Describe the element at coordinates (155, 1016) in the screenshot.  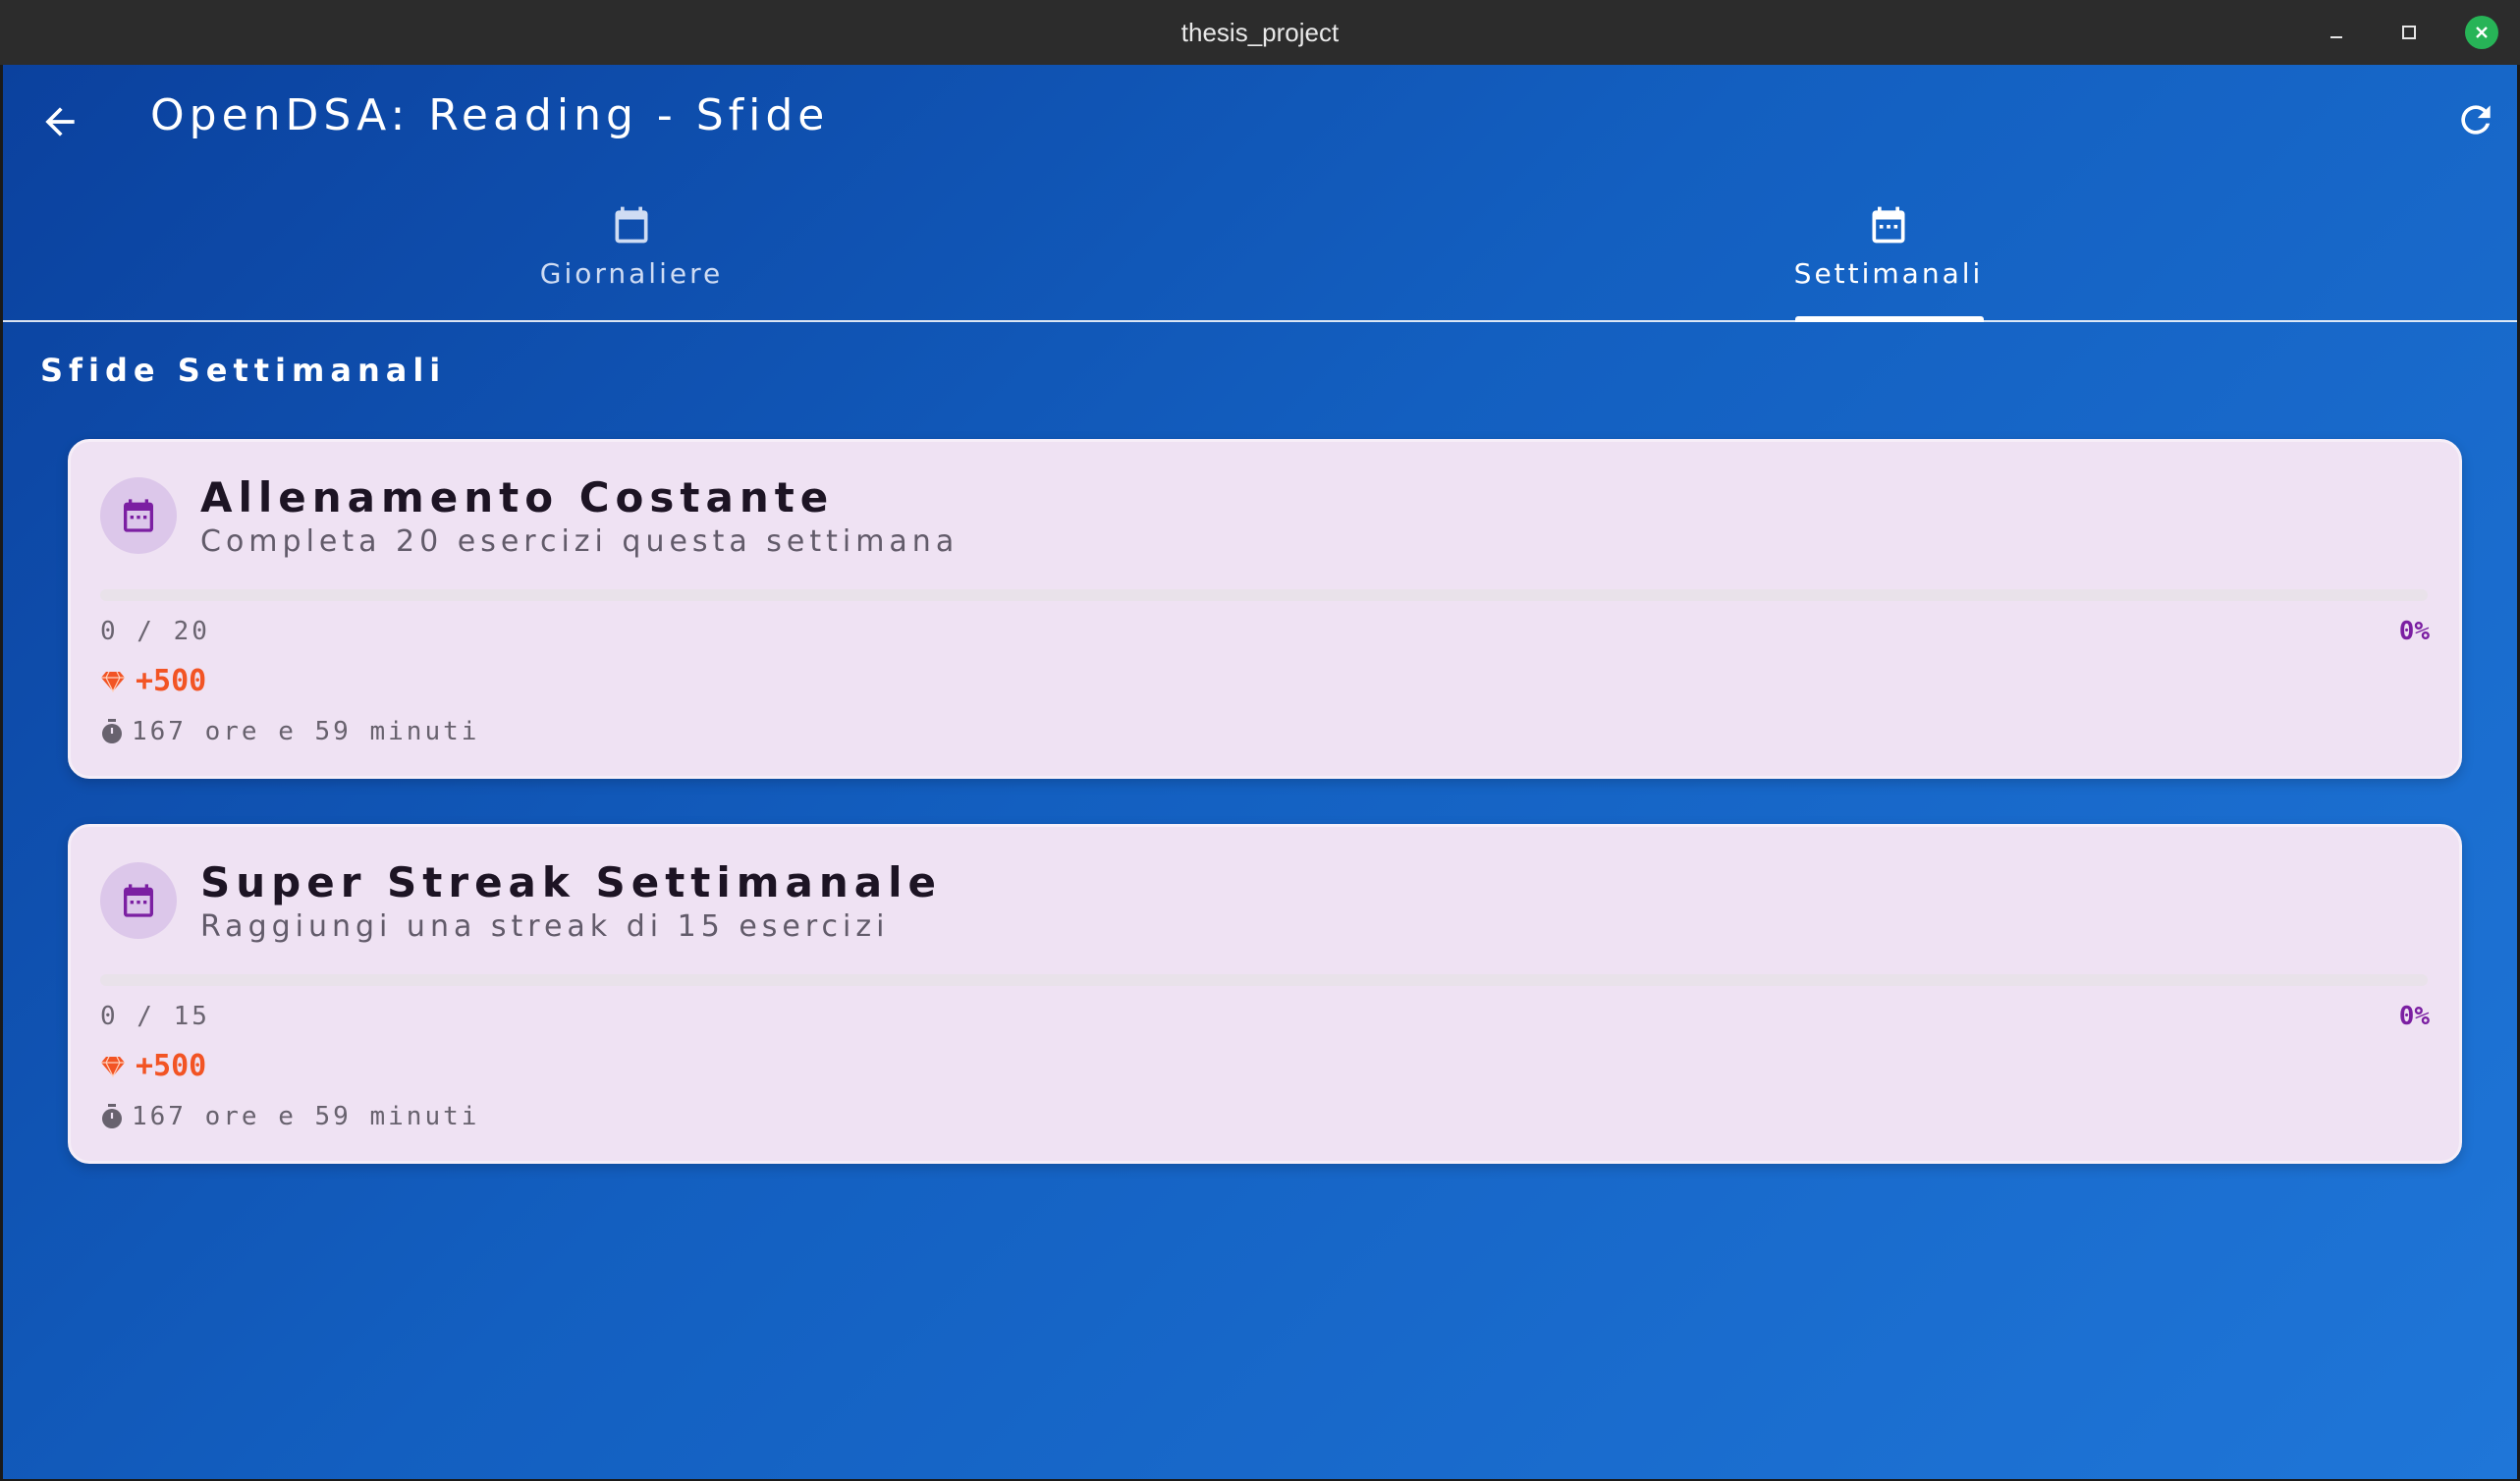
I see `progress-count: 0 / 15` at that location.